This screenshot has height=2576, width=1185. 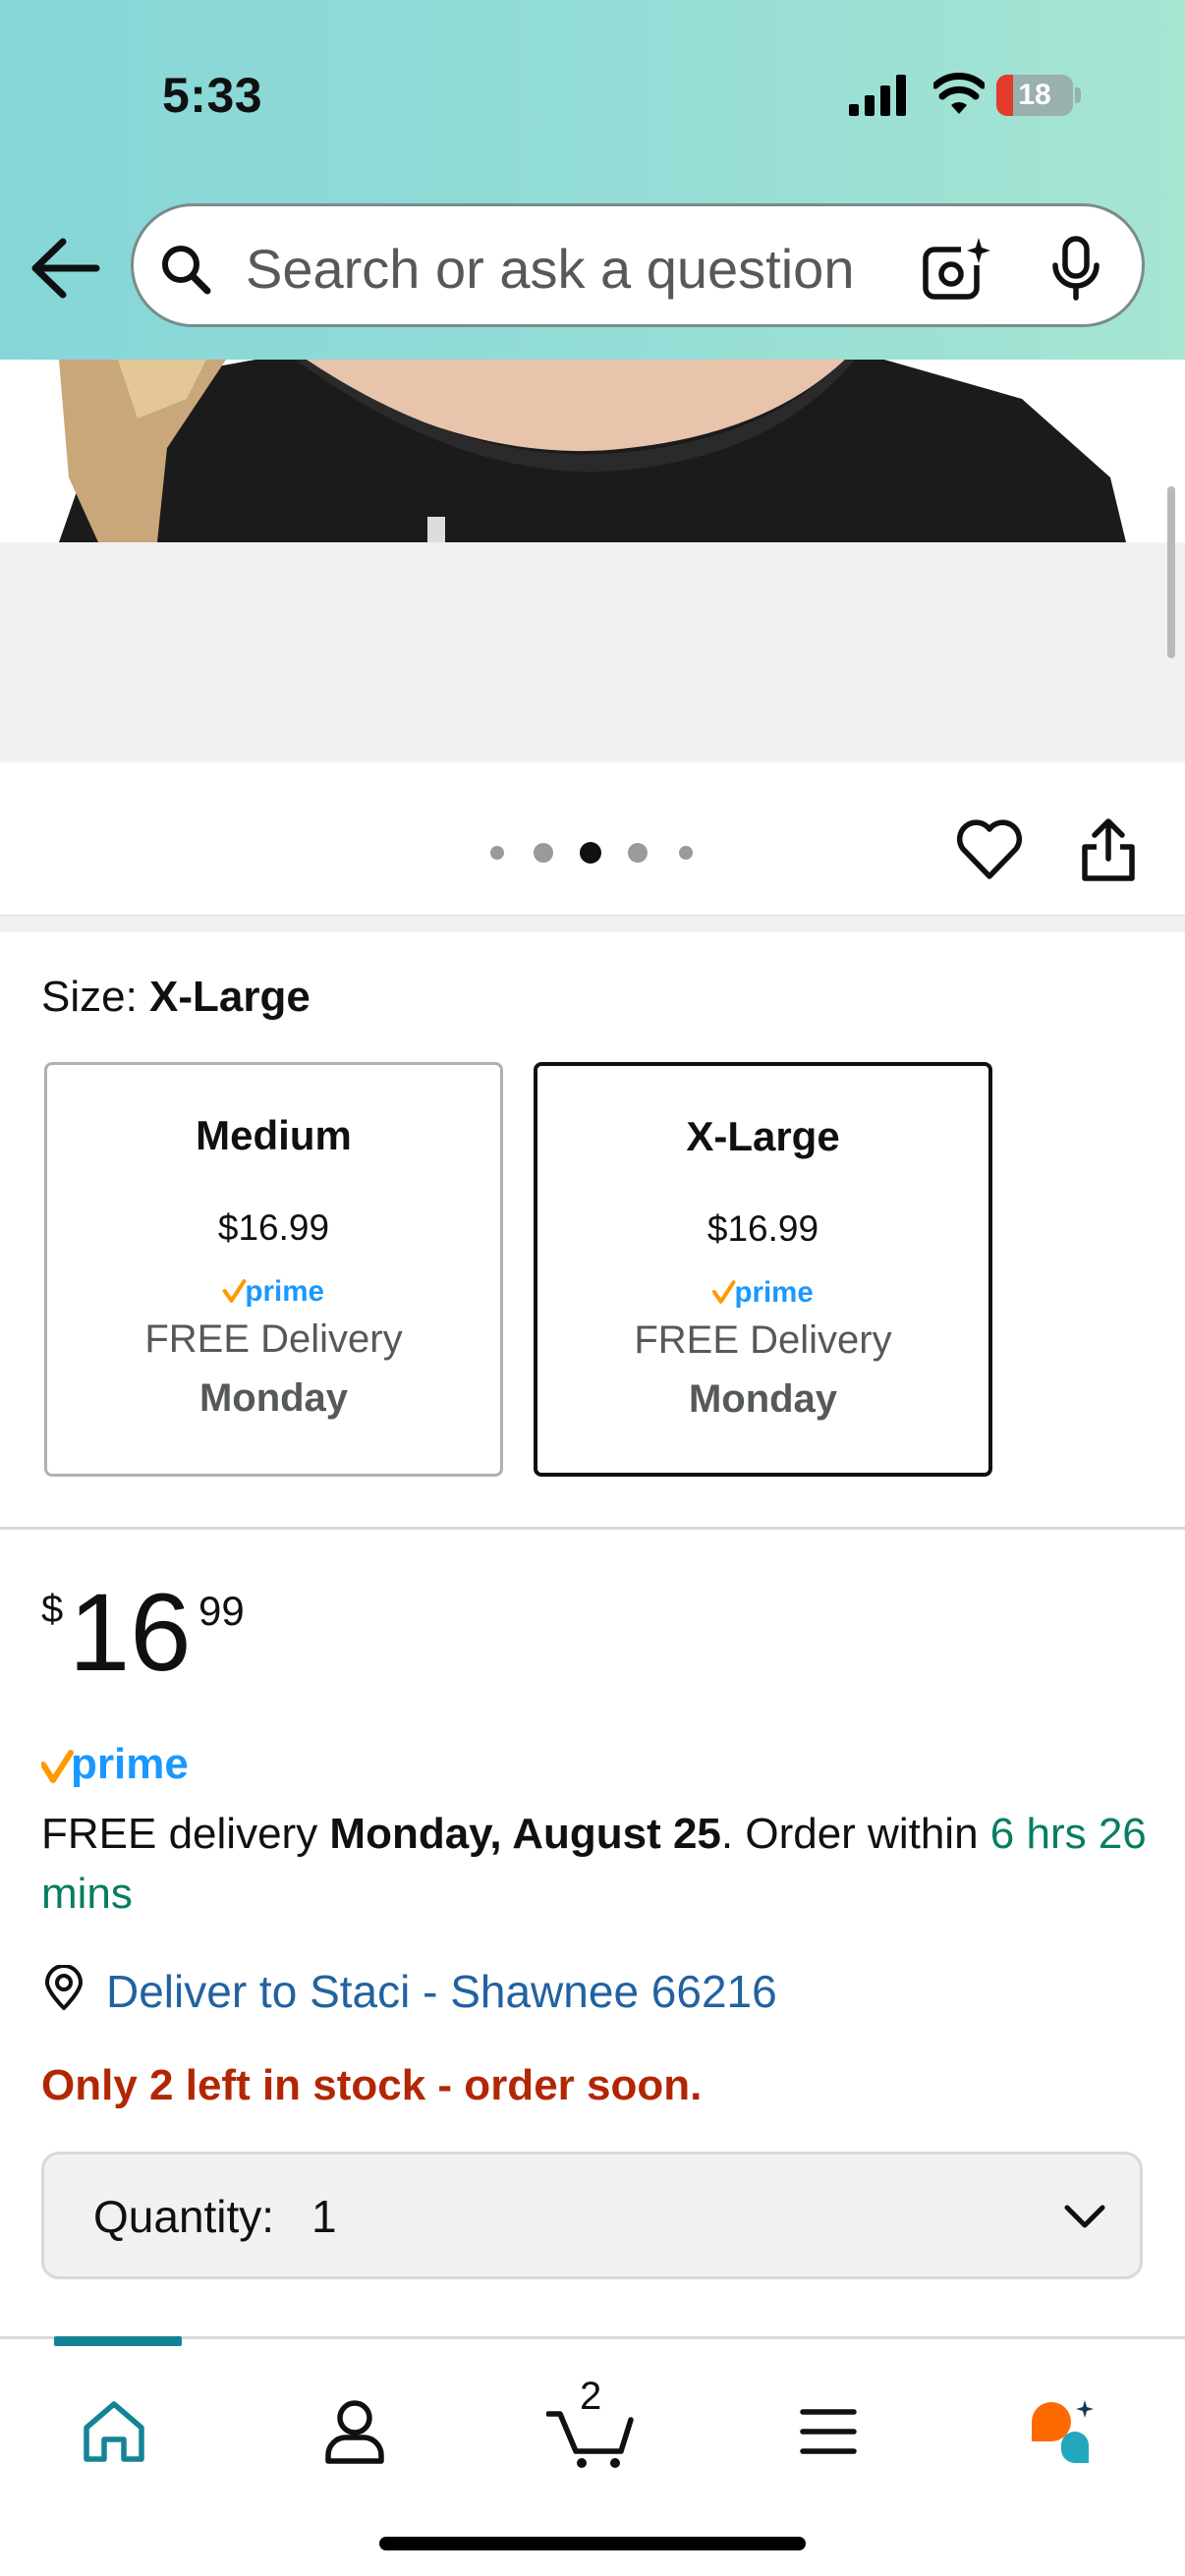 What do you see at coordinates (114, 2431) in the screenshot?
I see `home-icon` at bounding box center [114, 2431].